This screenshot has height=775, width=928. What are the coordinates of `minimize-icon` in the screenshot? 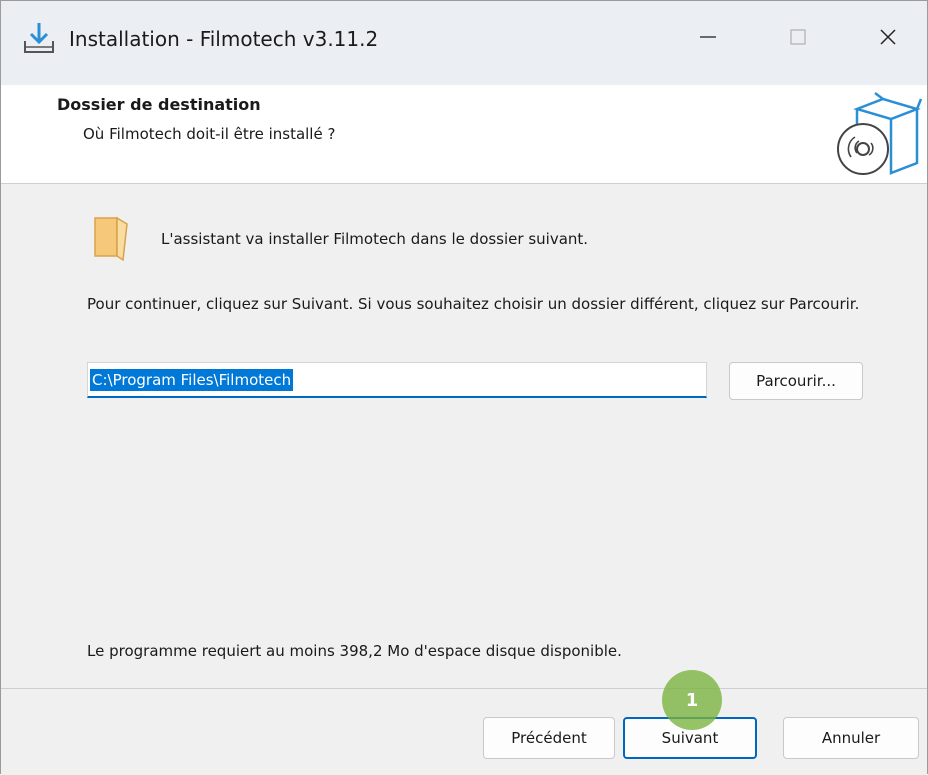 It's located at (708, 39).